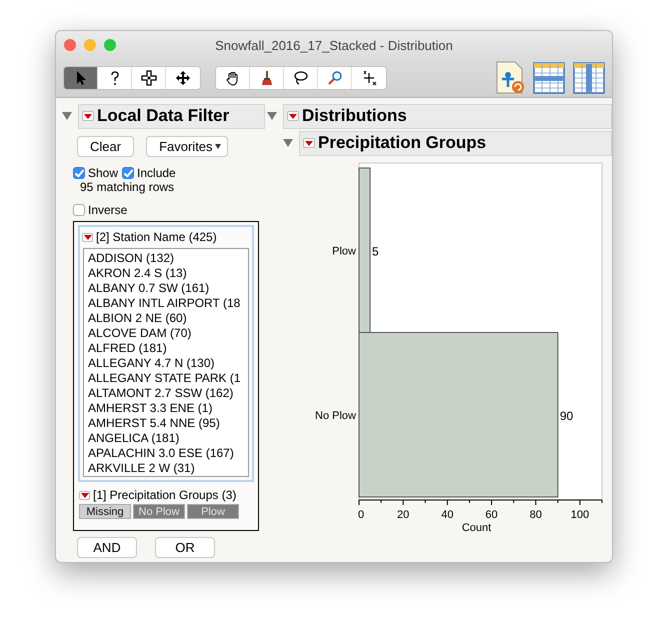  What do you see at coordinates (163, 116) in the screenshot?
I see `filter-title: Local Data Filter` at bounding box center [163, 116].